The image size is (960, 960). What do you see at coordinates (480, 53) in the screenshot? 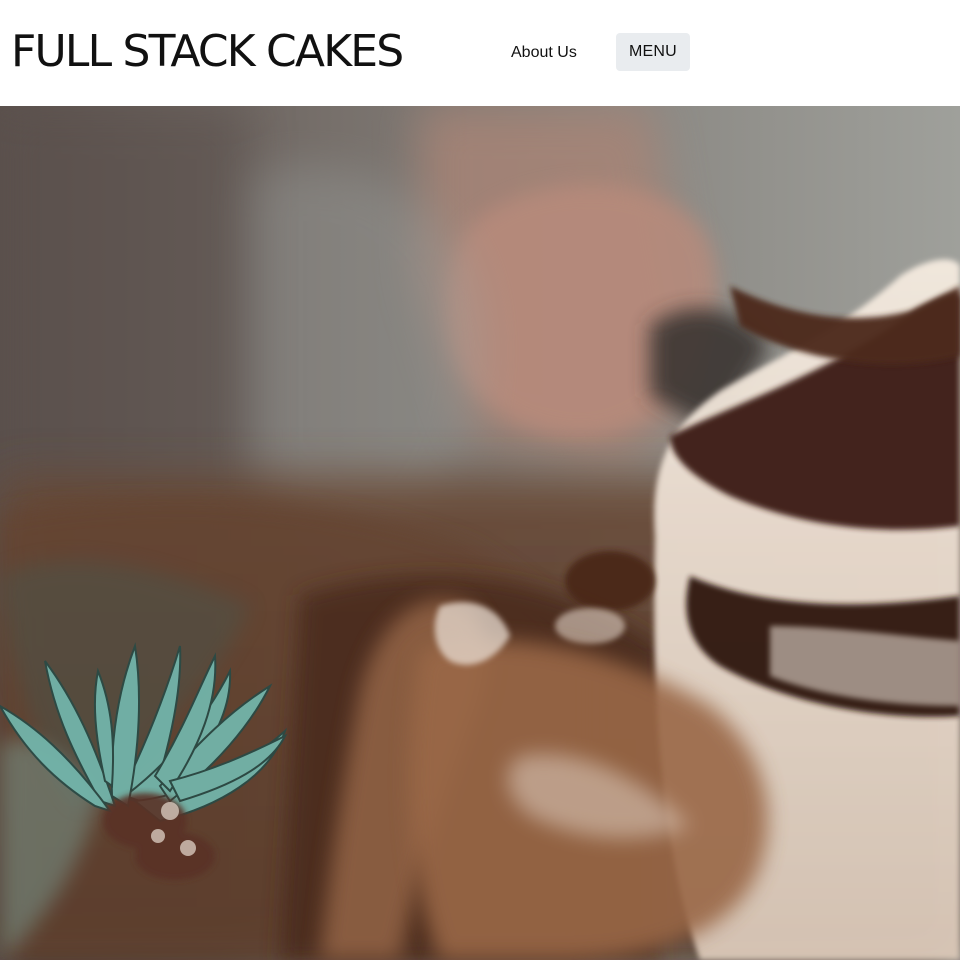
I see `site-header: FULL STACK CAKES About Us MENU` at bounding box center [480, 53].